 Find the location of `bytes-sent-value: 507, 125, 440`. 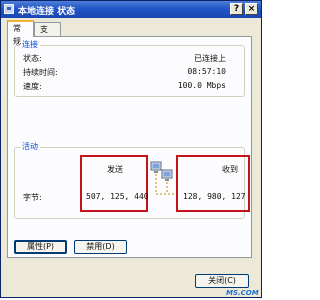

bytes-sent-value: 507, 125, 440 is located at coordinates (117, 196).